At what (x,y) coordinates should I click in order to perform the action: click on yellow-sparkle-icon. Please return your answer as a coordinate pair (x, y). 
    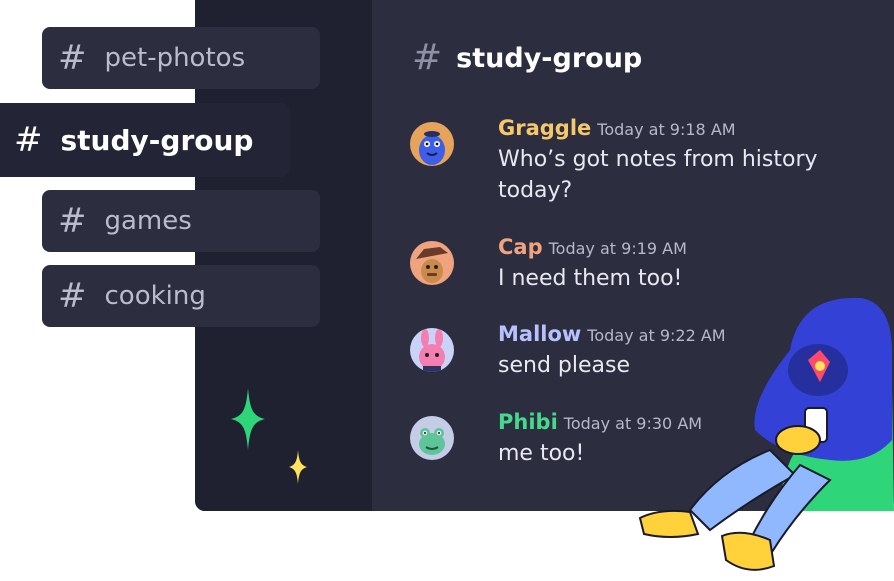
    Looking at the image, I should click on (298, 467).